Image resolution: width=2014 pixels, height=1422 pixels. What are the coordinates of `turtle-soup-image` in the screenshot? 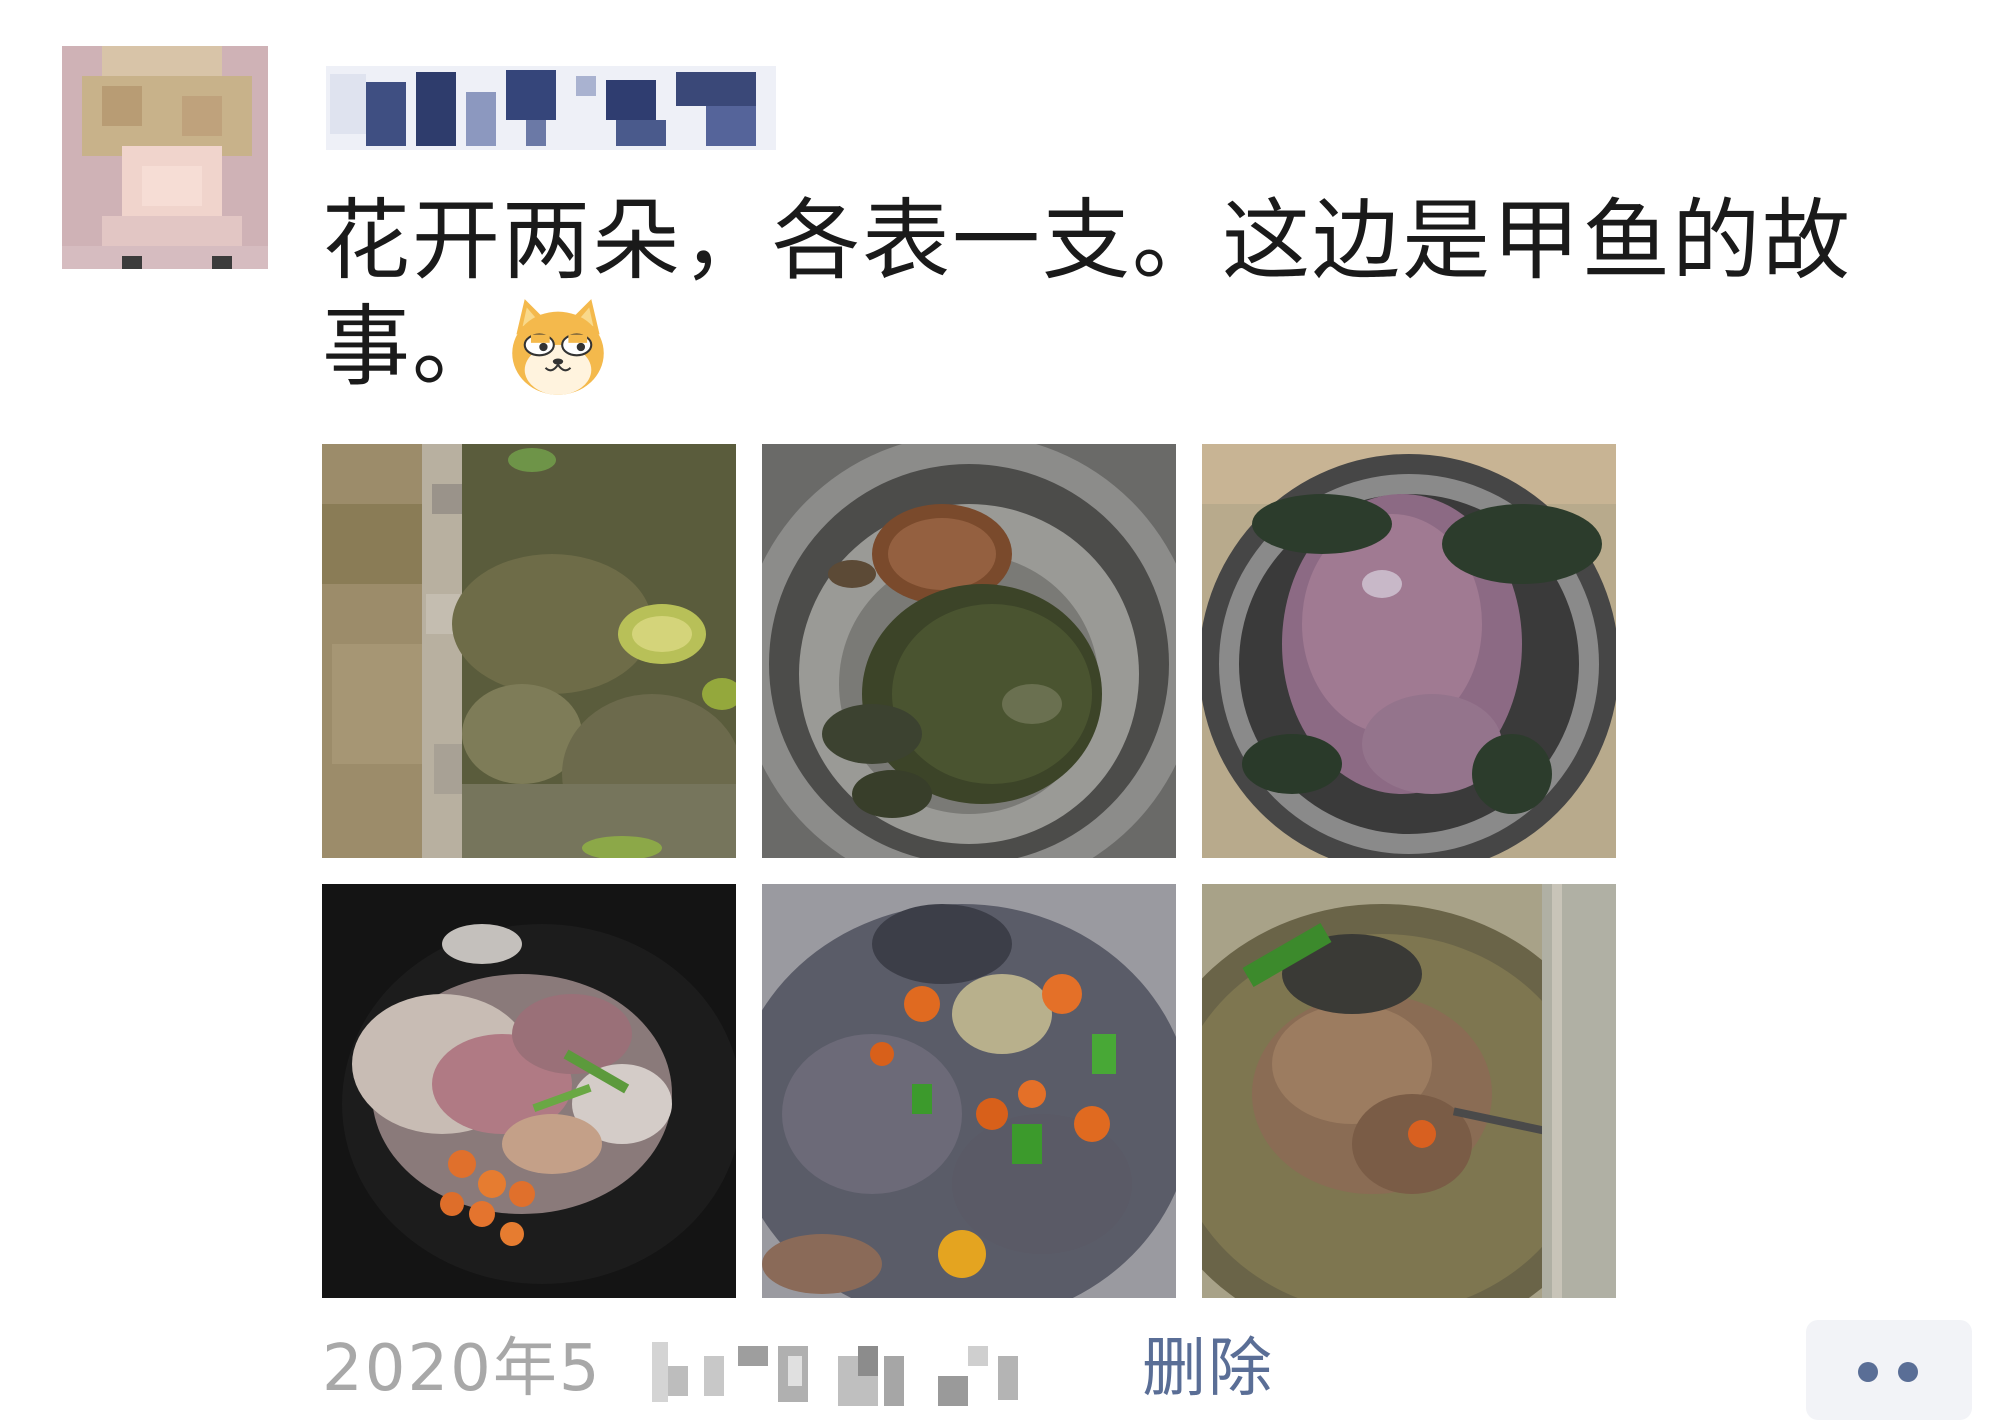 It's located at (1409, 1091).